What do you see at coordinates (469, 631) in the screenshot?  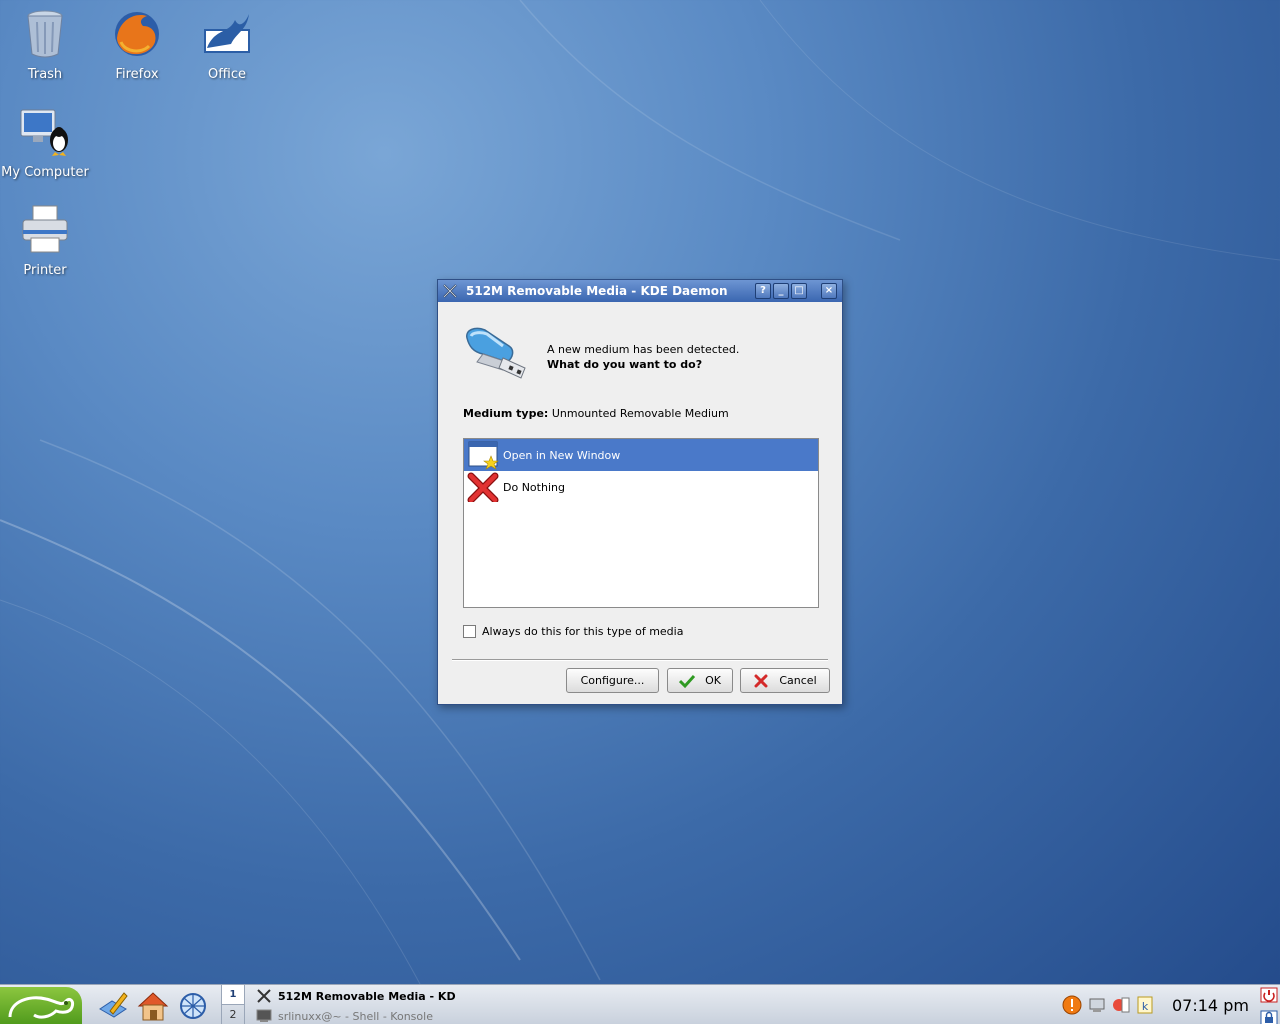 I see `always-checkbox` at bounding box center [469, 631].